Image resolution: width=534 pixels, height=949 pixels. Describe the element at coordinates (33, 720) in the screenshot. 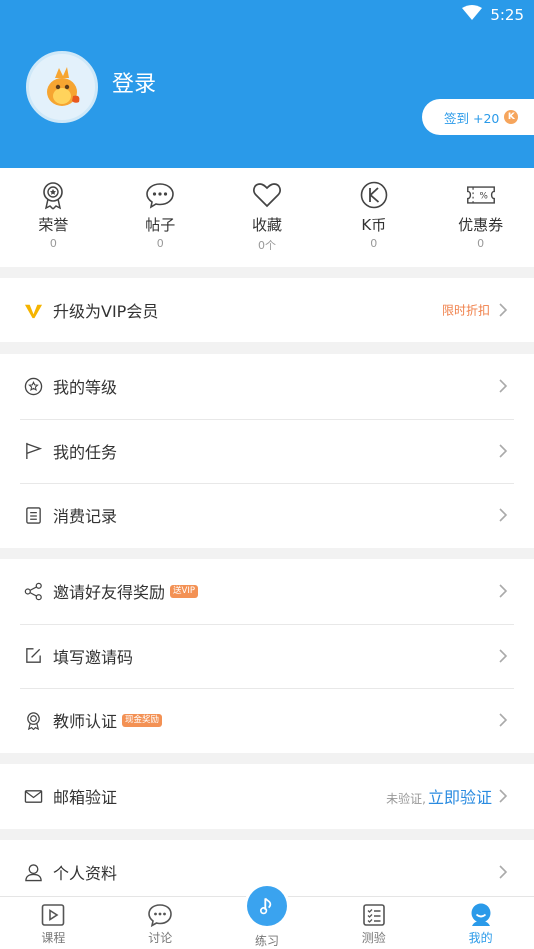

I see `certificate-icon` at that location.